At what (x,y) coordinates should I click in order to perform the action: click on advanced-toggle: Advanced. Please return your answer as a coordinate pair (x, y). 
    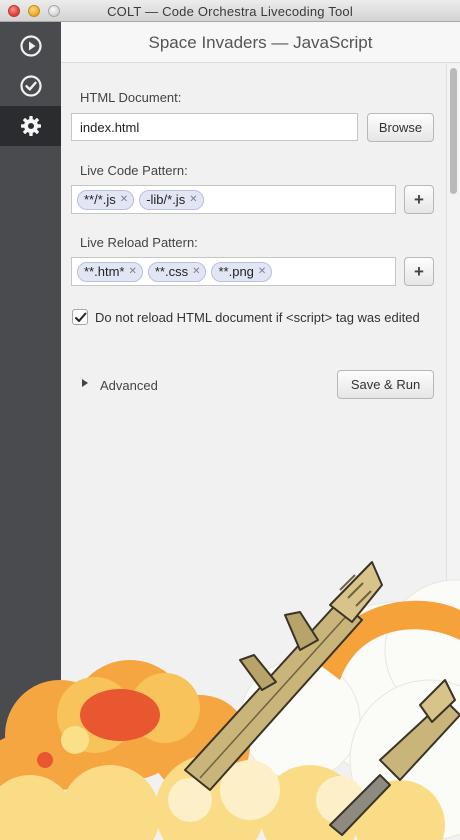
    Looking at the image, I should click on (129, 385).